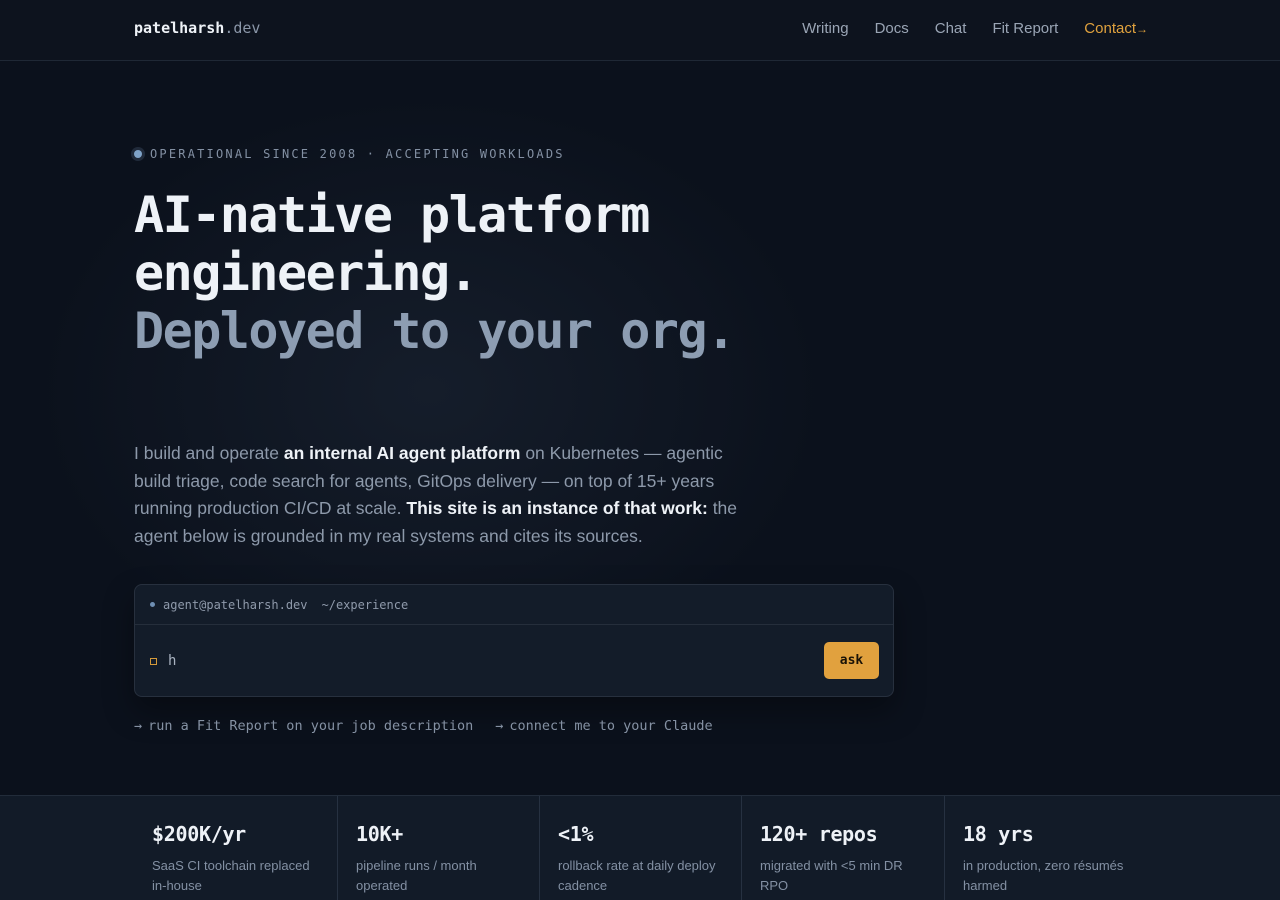  What do you see at coordinates (488, 661) in the screenshot?
I see `agent-question-input` at bounding box center [488, 661].